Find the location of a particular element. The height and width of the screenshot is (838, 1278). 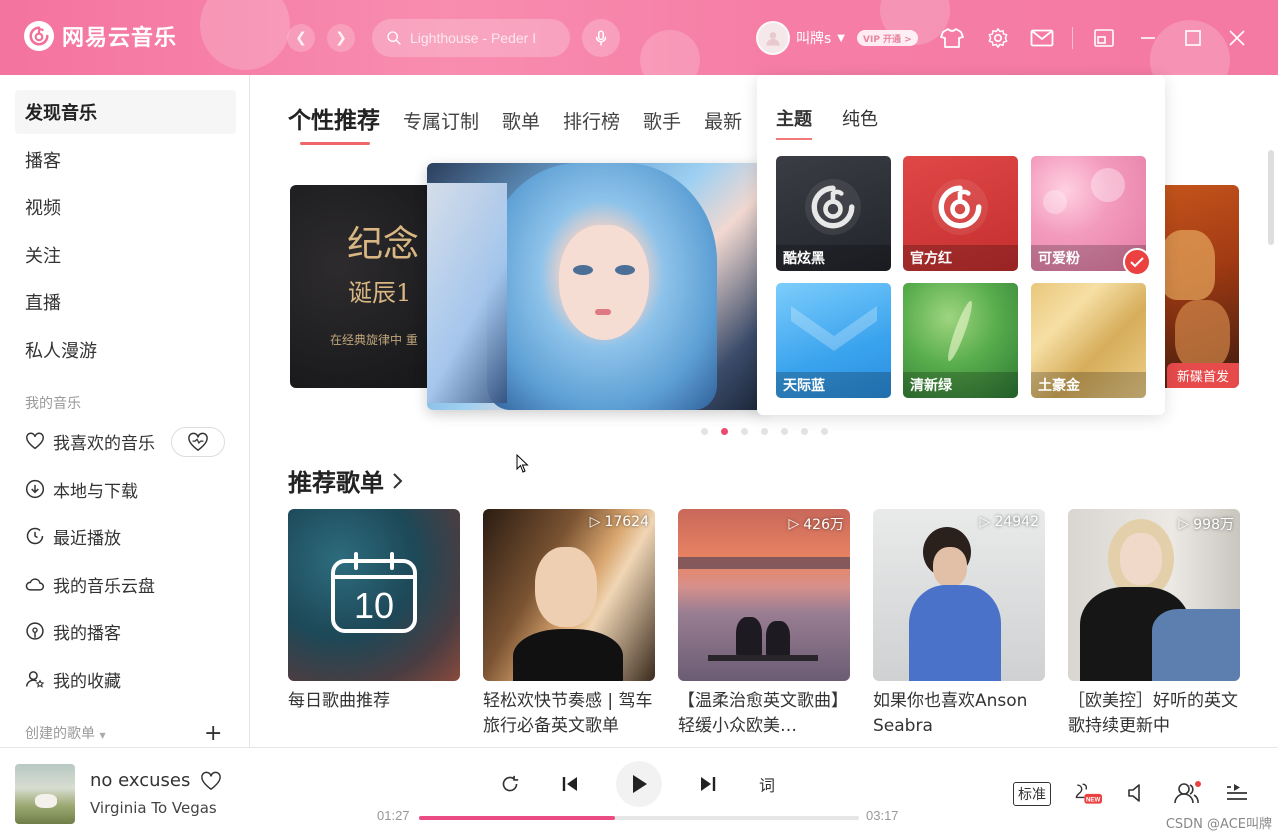

play-button is located at coordinates (639, 784).